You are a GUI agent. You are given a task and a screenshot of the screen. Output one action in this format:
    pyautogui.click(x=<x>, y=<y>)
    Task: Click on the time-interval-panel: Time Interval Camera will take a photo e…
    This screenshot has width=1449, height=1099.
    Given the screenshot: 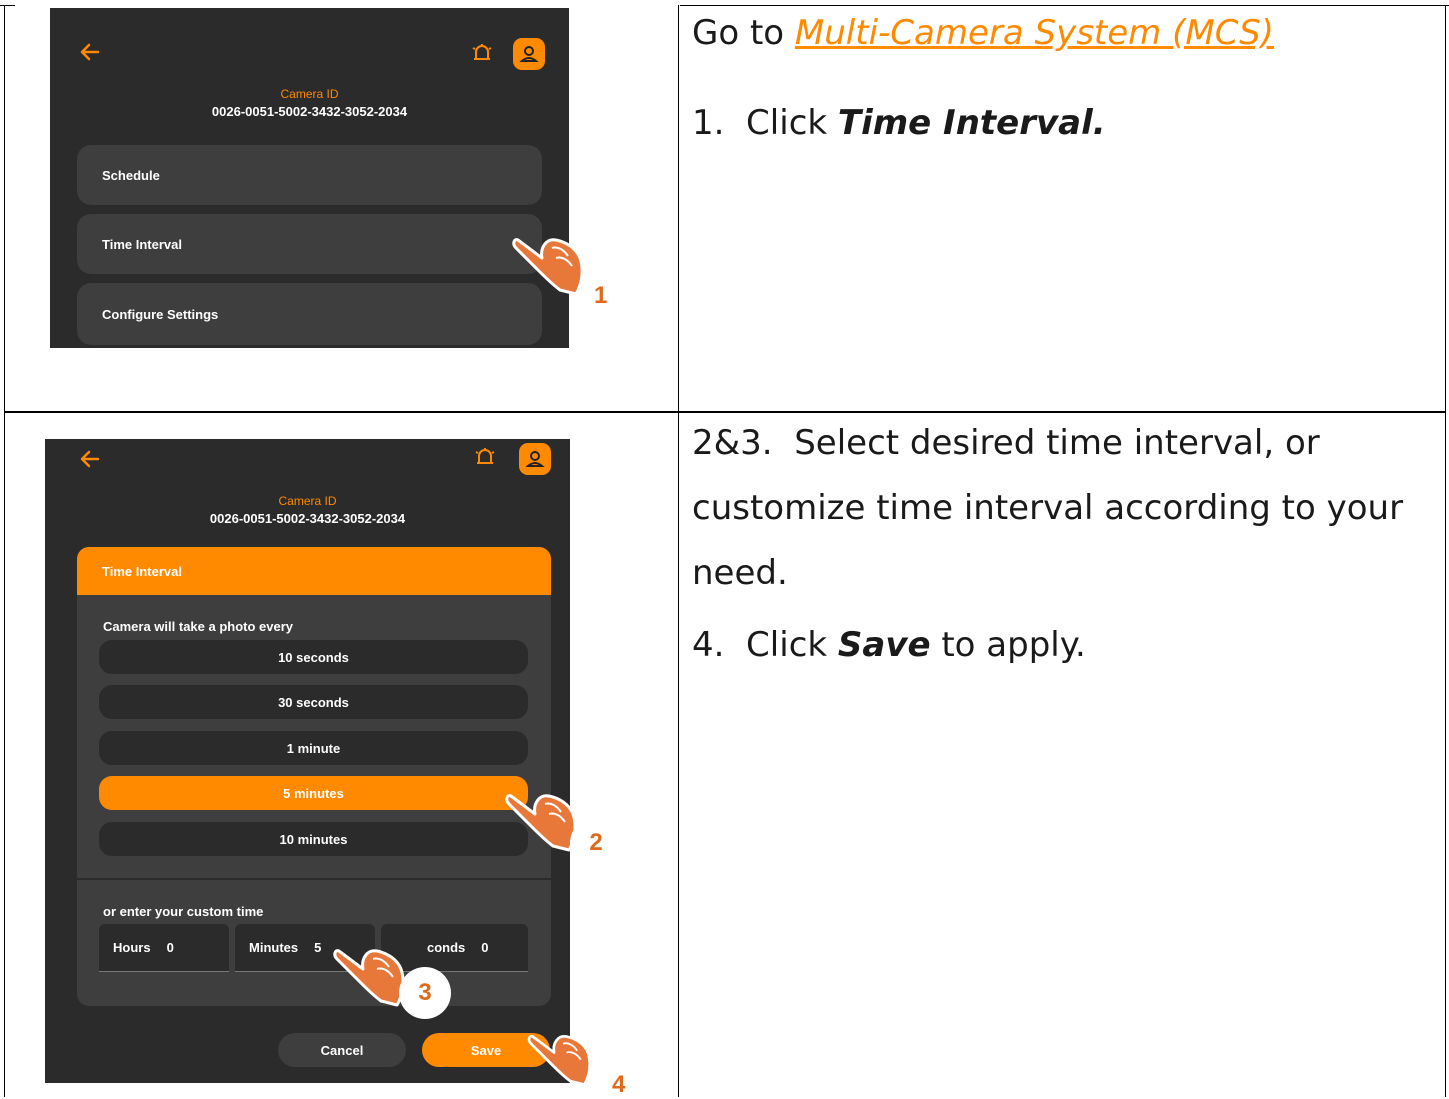 What is the action you would take?
    pyautogui.click(x=314, y=776)
    